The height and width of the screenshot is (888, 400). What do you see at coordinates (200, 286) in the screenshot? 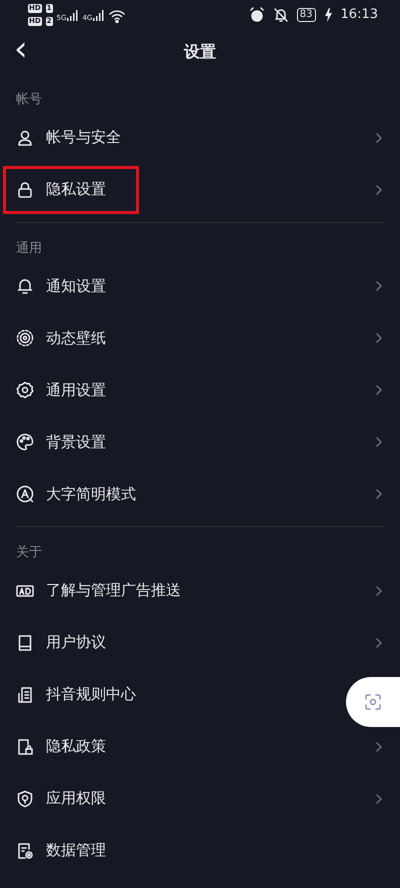
I see `settings-item: 通知设置` at bounding box center [200, 286].